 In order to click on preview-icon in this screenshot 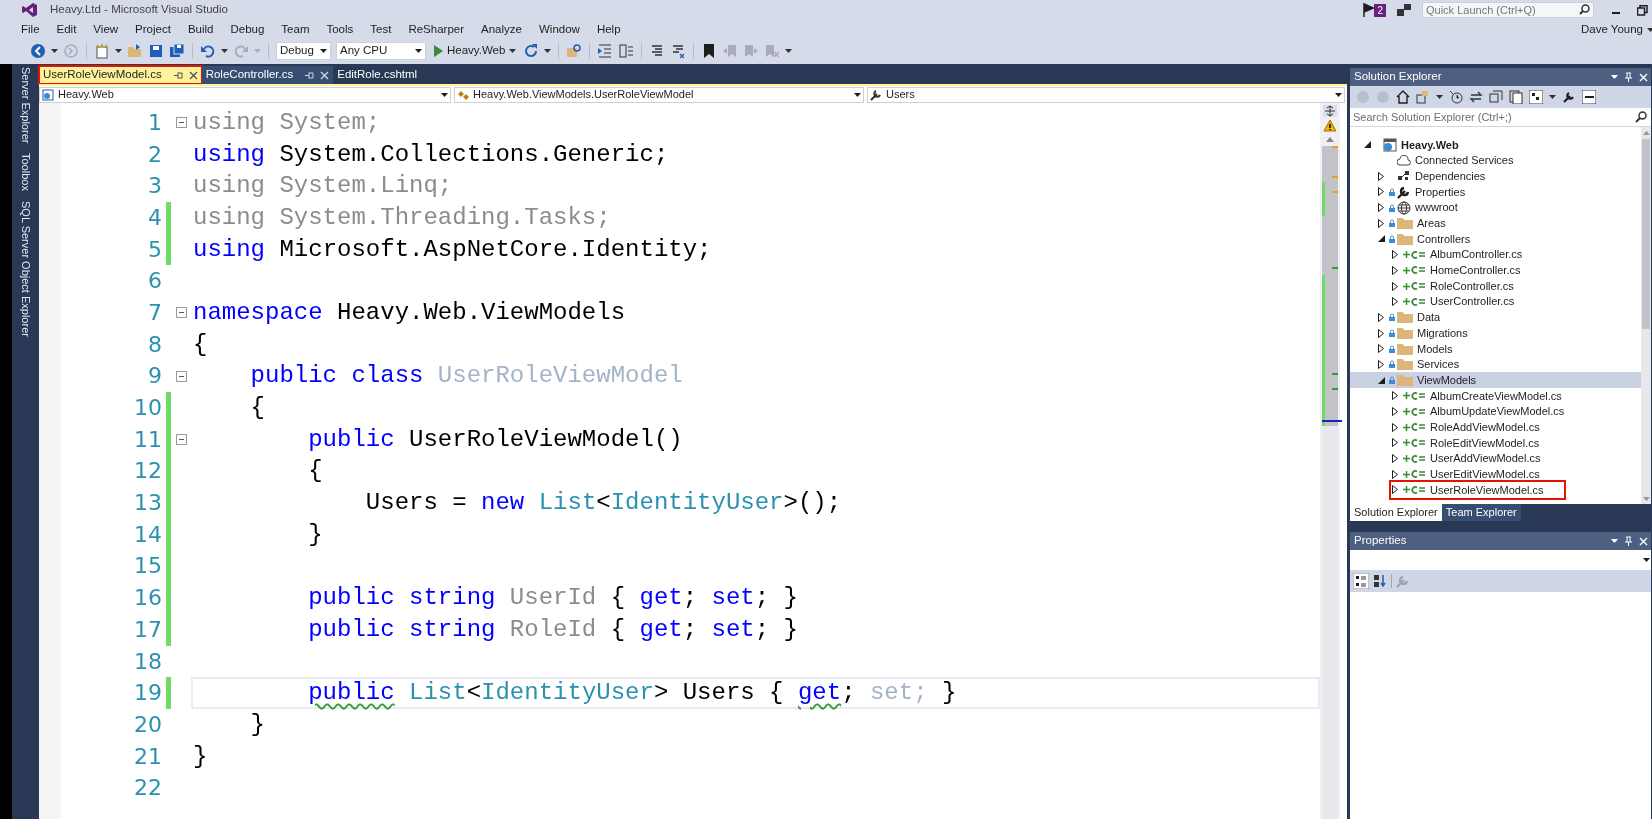, I will do `click(1589, 97)`.